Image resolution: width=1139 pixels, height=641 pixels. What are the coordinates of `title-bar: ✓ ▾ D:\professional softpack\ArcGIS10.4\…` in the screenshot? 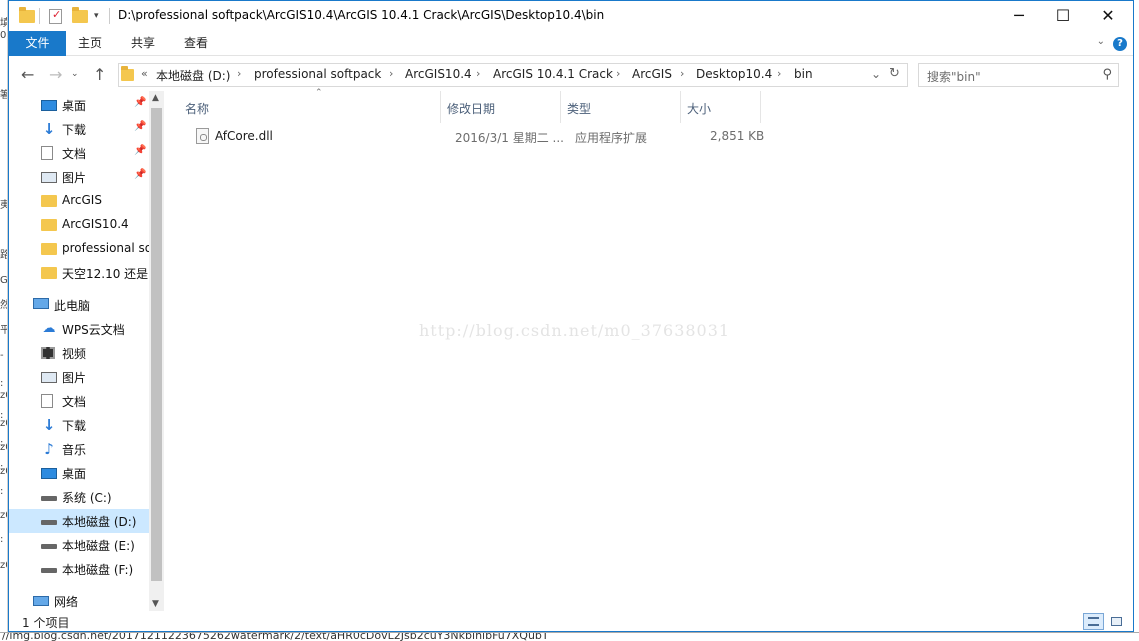 It's located at (571, 16).